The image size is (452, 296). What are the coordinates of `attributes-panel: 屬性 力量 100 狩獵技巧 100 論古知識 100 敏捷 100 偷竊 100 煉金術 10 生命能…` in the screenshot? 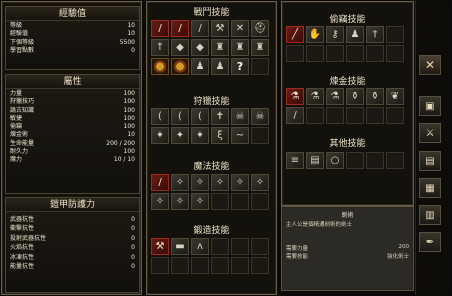 It's located at (72, 134).